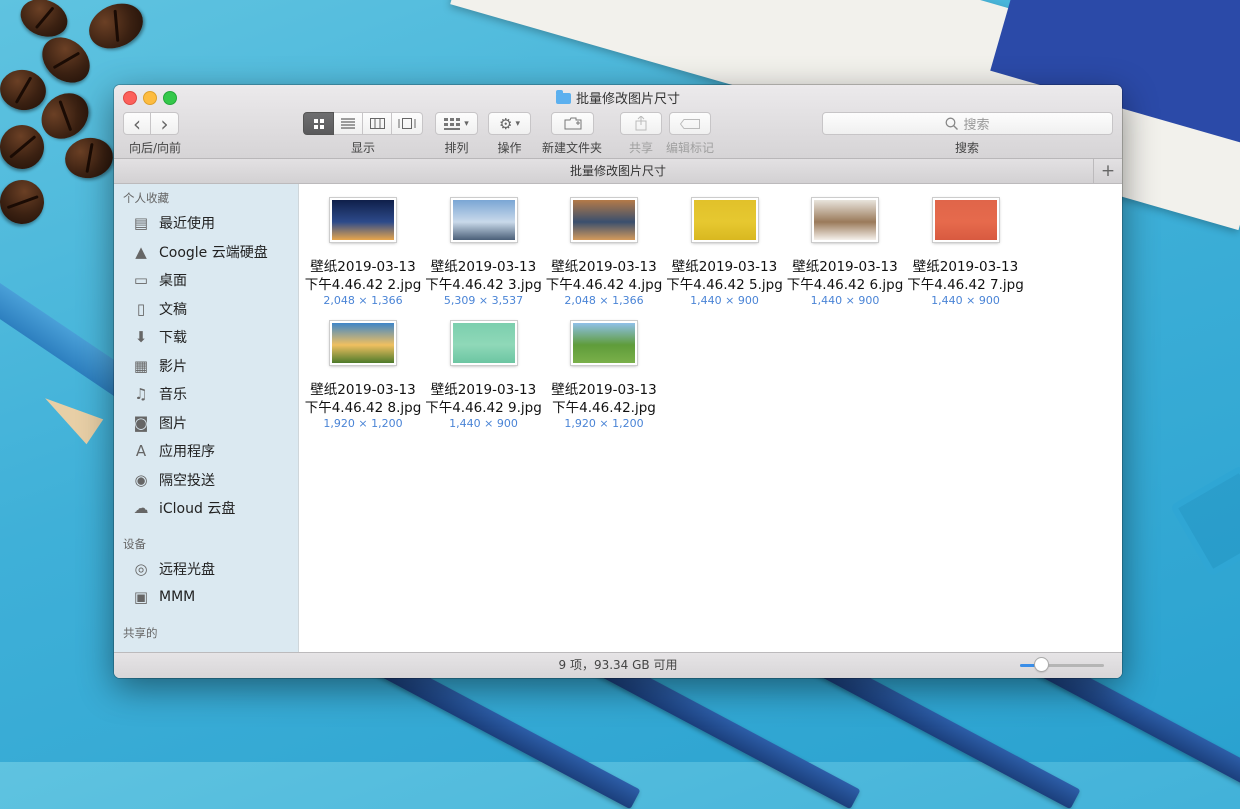 The width and height of the screenshot is (1240, 809). Describe the element at coordinates (484, 399) in the screenshot. I see `file-name: 壁纸2019-03-13 下午4.46.42 9.jpg` at that location.